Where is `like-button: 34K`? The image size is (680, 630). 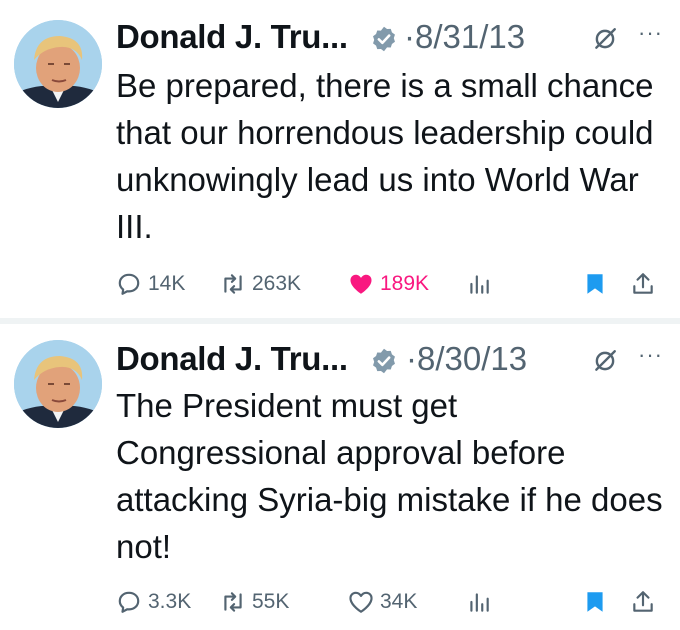 like-button: 34K is located at coordinates (382, 602).